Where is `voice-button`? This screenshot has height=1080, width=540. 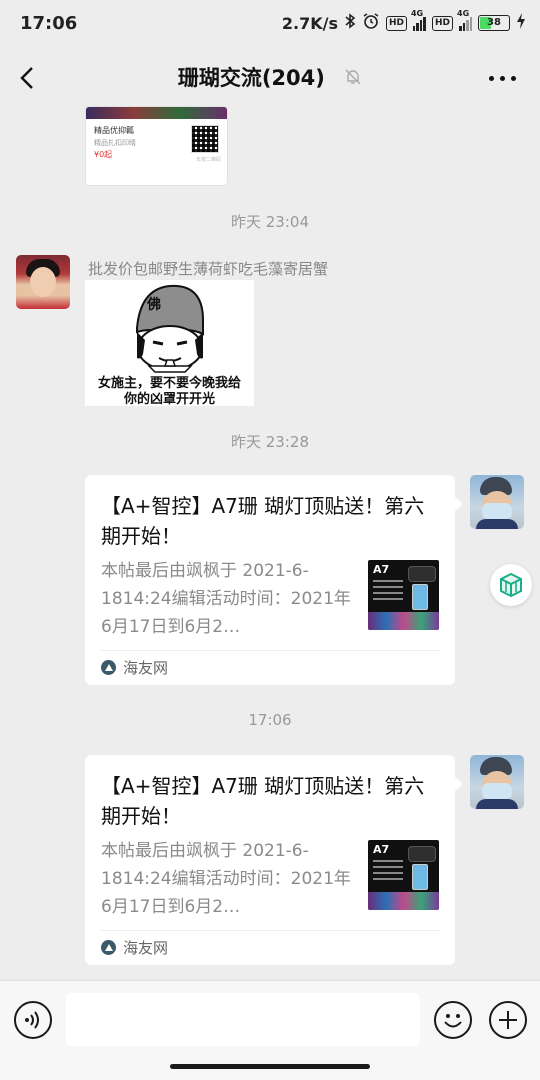 voice-button is located at coordinates (33, 1020).